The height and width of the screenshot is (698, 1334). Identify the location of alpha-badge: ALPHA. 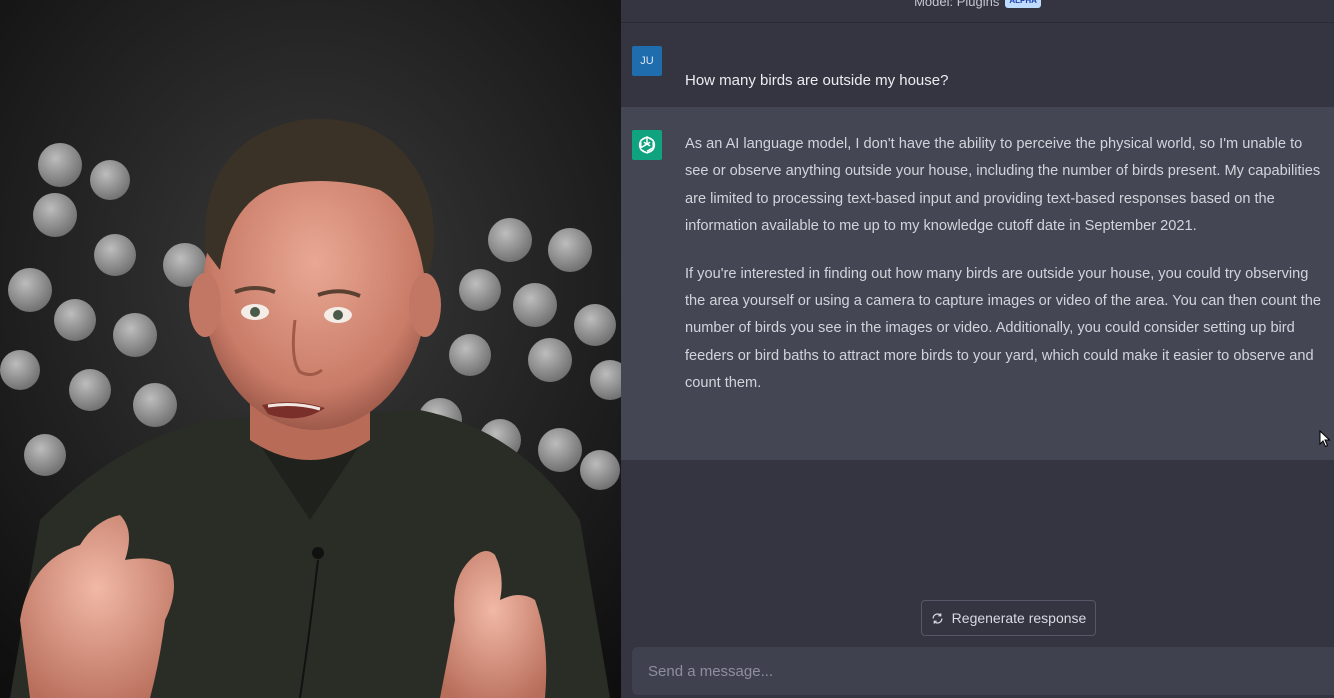
(1023, 4).